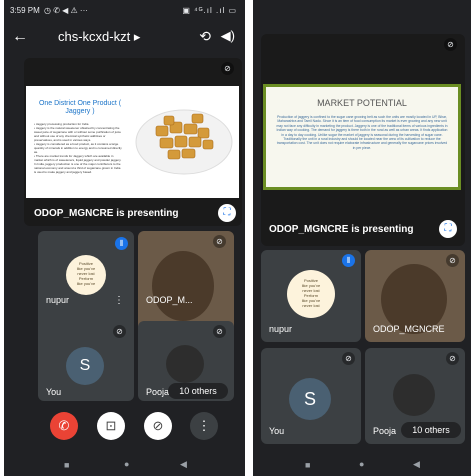  I want to click on status-bar: 3:59 PM ◷ ✆ ◀ ⚠ ··· ▣ ⁴ᴳ.ıl .ıl ▭, so click(124, 10).